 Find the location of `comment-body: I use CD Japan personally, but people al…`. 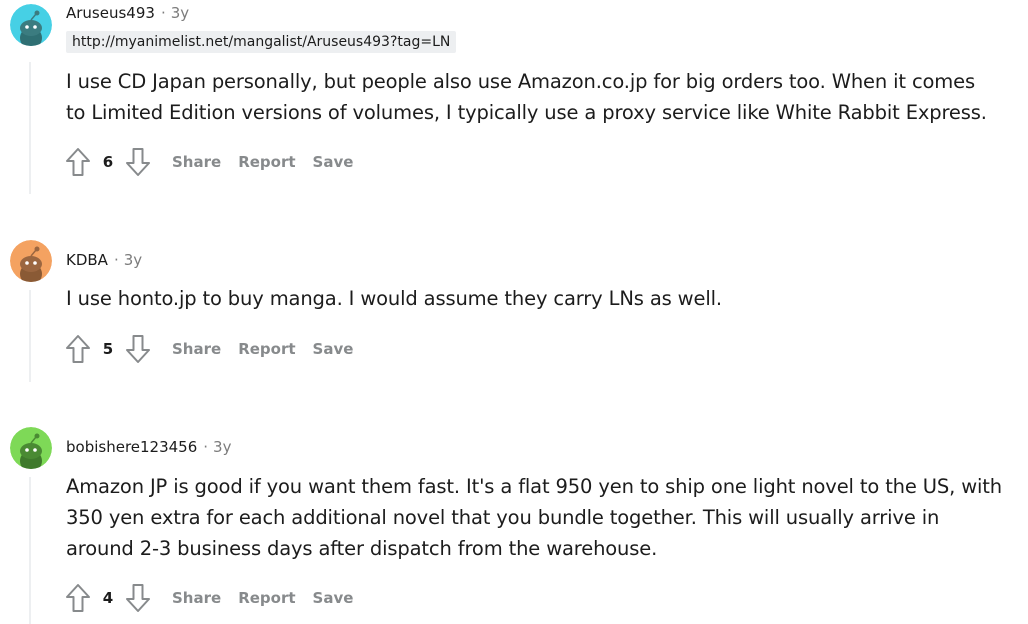

comment-body: I use CD Japan personally, but people al… is located at coordinates (543, 97).